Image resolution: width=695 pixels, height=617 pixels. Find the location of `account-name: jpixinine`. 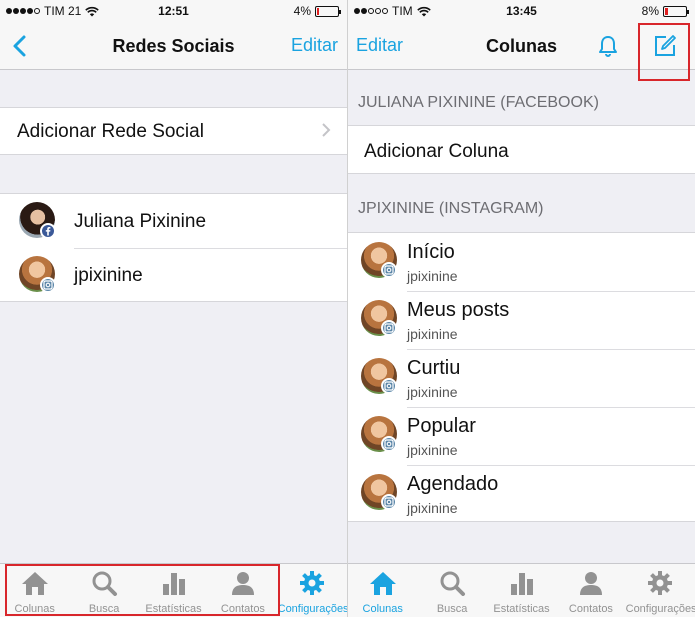

account-name: jpixinine is located at coordinates (108, 275).